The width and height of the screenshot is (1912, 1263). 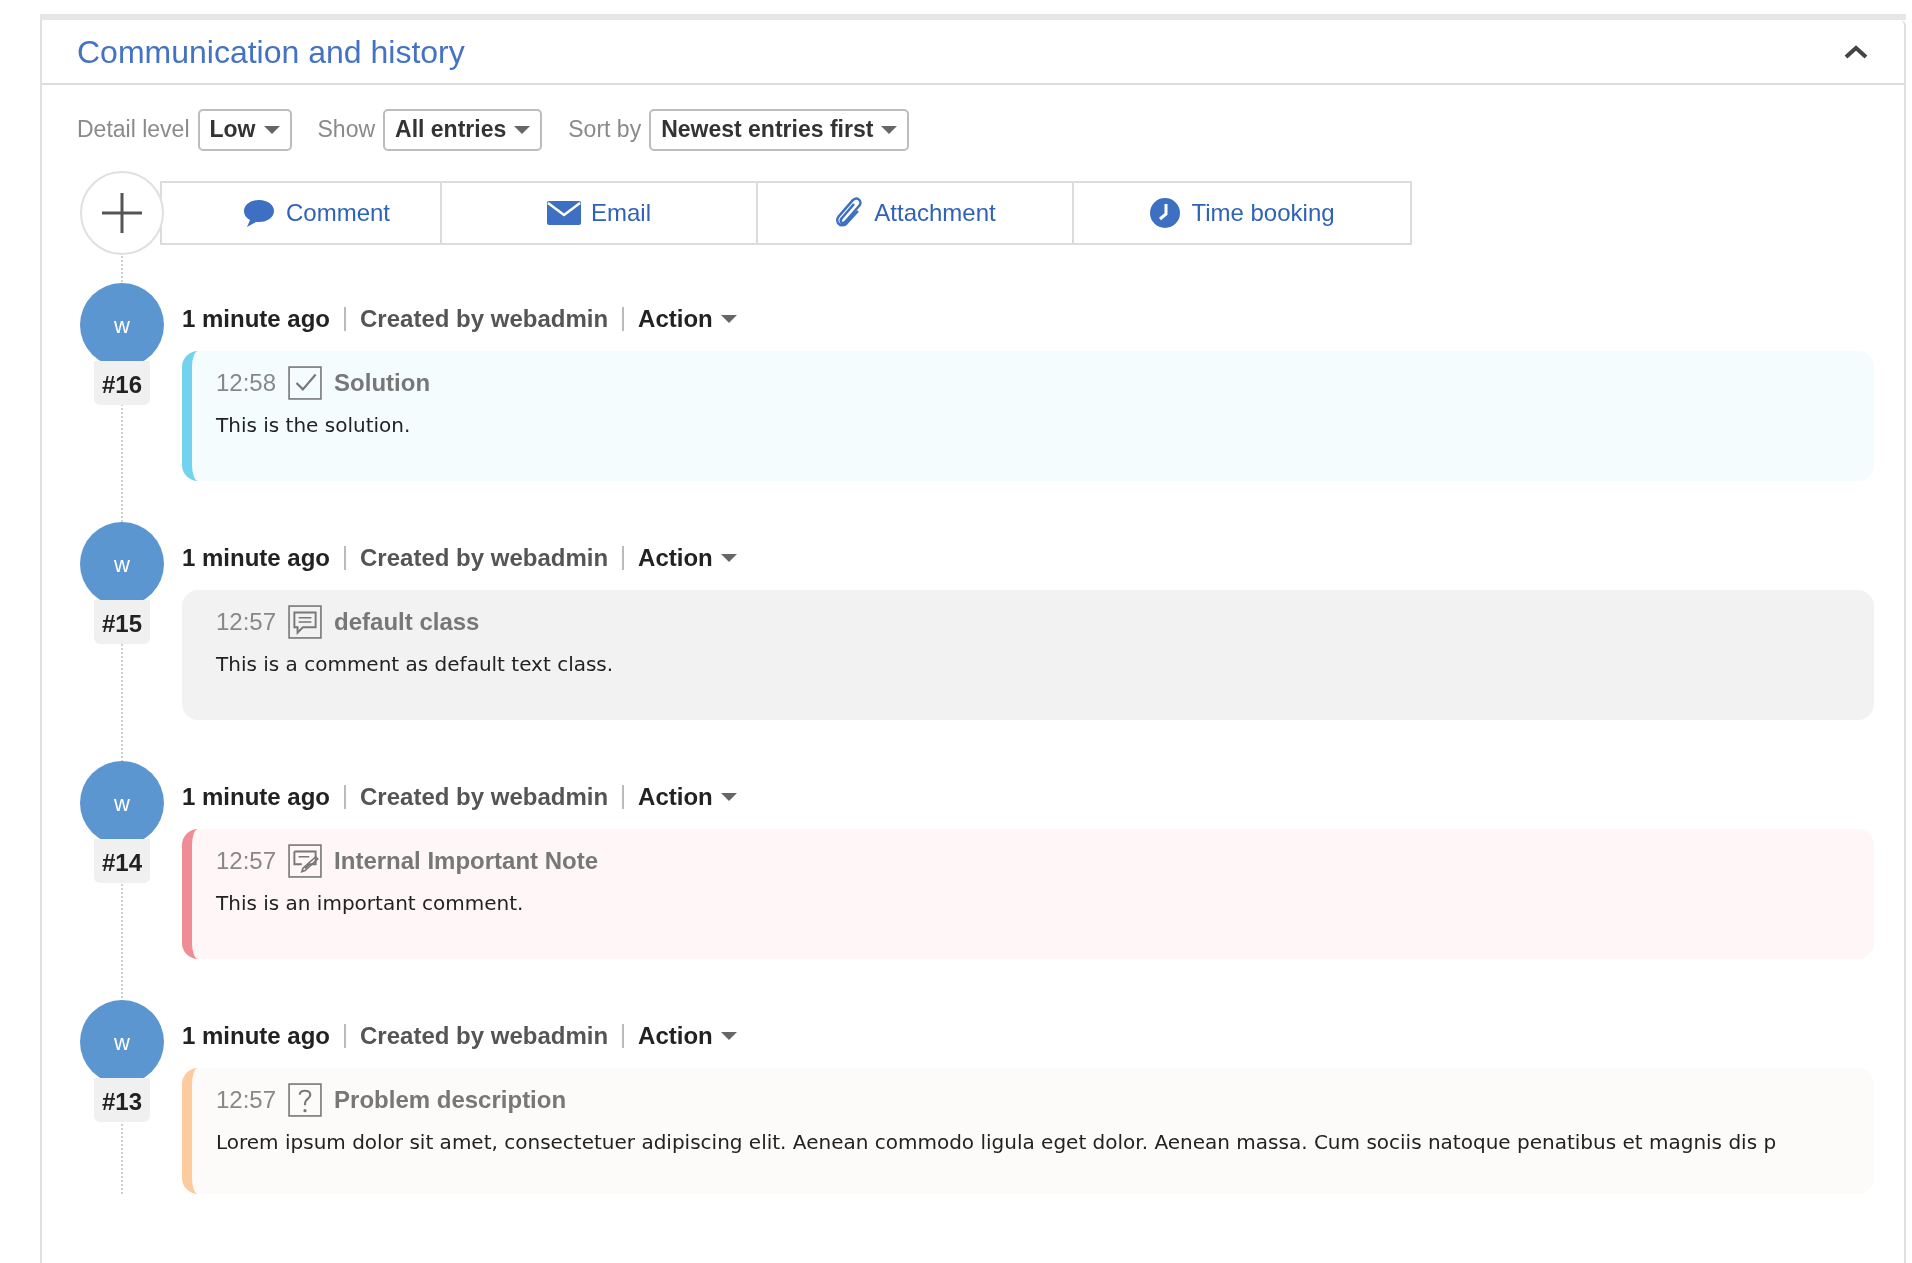 What do you see at coordinates (121, 622) in the screenshot?
I see `entry-number: #15` at bounding box center [121, 622].